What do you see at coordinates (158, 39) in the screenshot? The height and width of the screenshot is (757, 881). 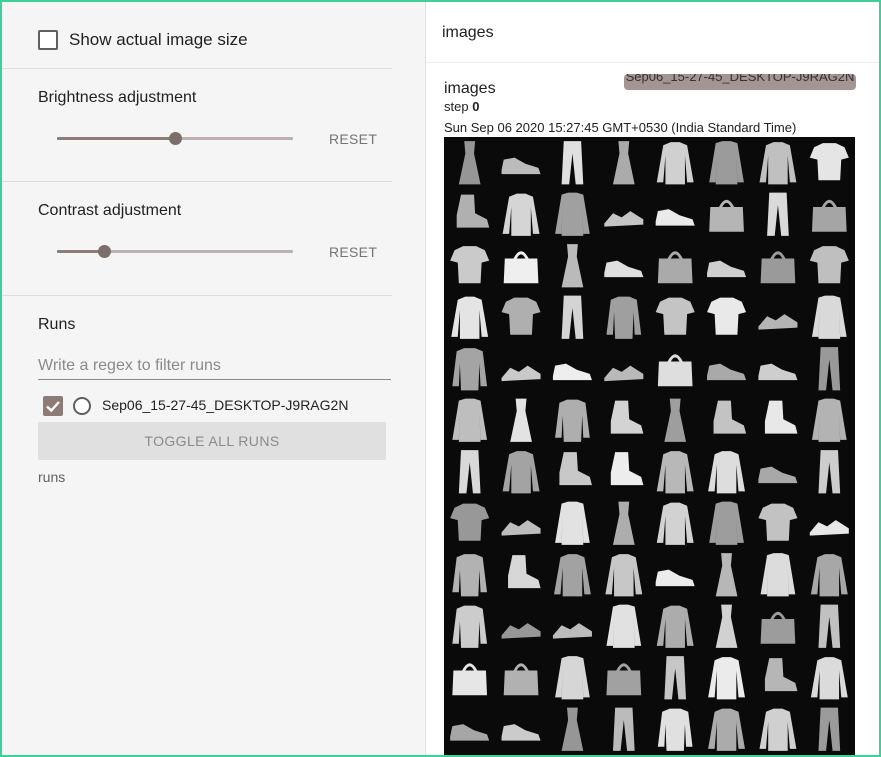 I see `show-actual-size-label: Show actual image size` at bounding box center [158, 39].